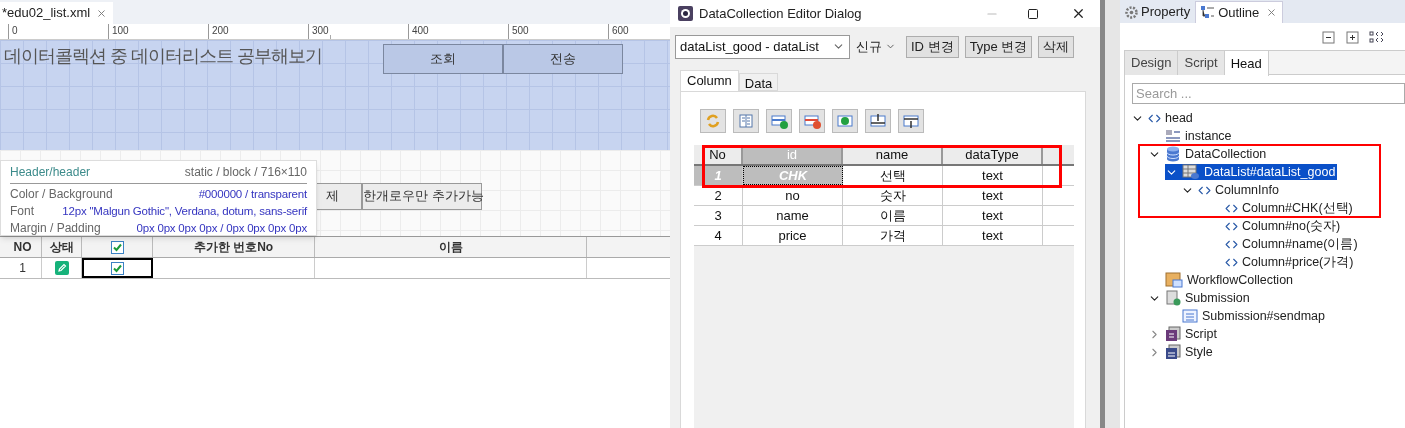 The image size is (1405, 428). Describe the element at coordinates (781, 13) in the screenshot. I see `window-title: DataCollection Editor Dialog` at that location.